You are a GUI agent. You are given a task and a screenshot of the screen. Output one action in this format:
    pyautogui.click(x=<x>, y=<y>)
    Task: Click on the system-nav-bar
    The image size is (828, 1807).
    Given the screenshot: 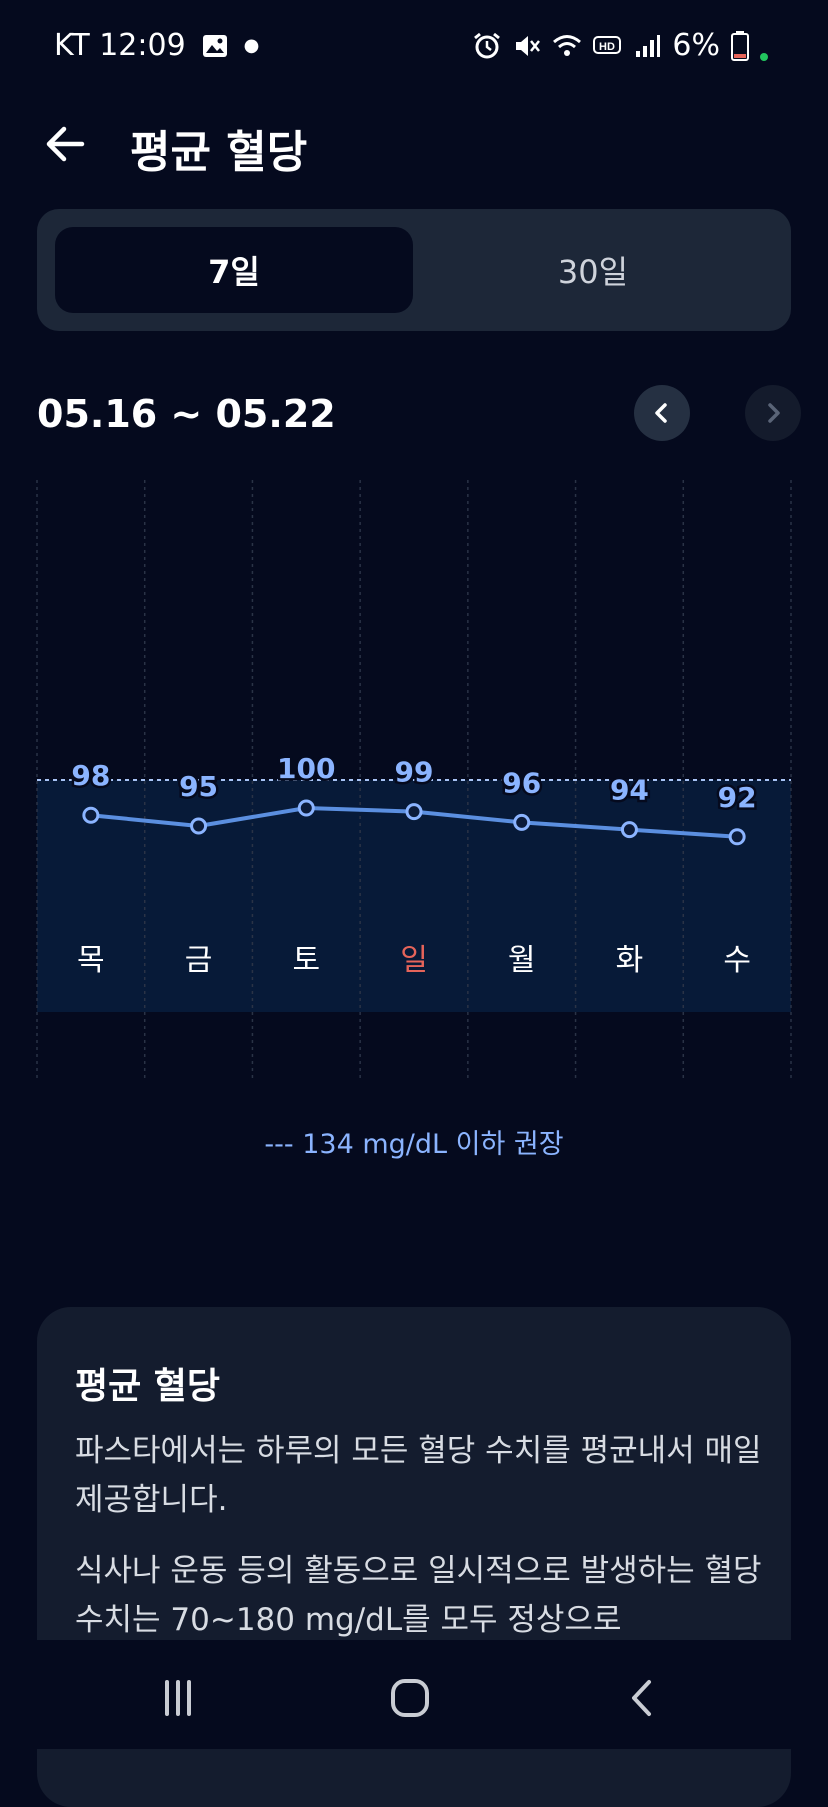 What is the action you would take?
    pyautogui.click(x=414, y=1698)
    